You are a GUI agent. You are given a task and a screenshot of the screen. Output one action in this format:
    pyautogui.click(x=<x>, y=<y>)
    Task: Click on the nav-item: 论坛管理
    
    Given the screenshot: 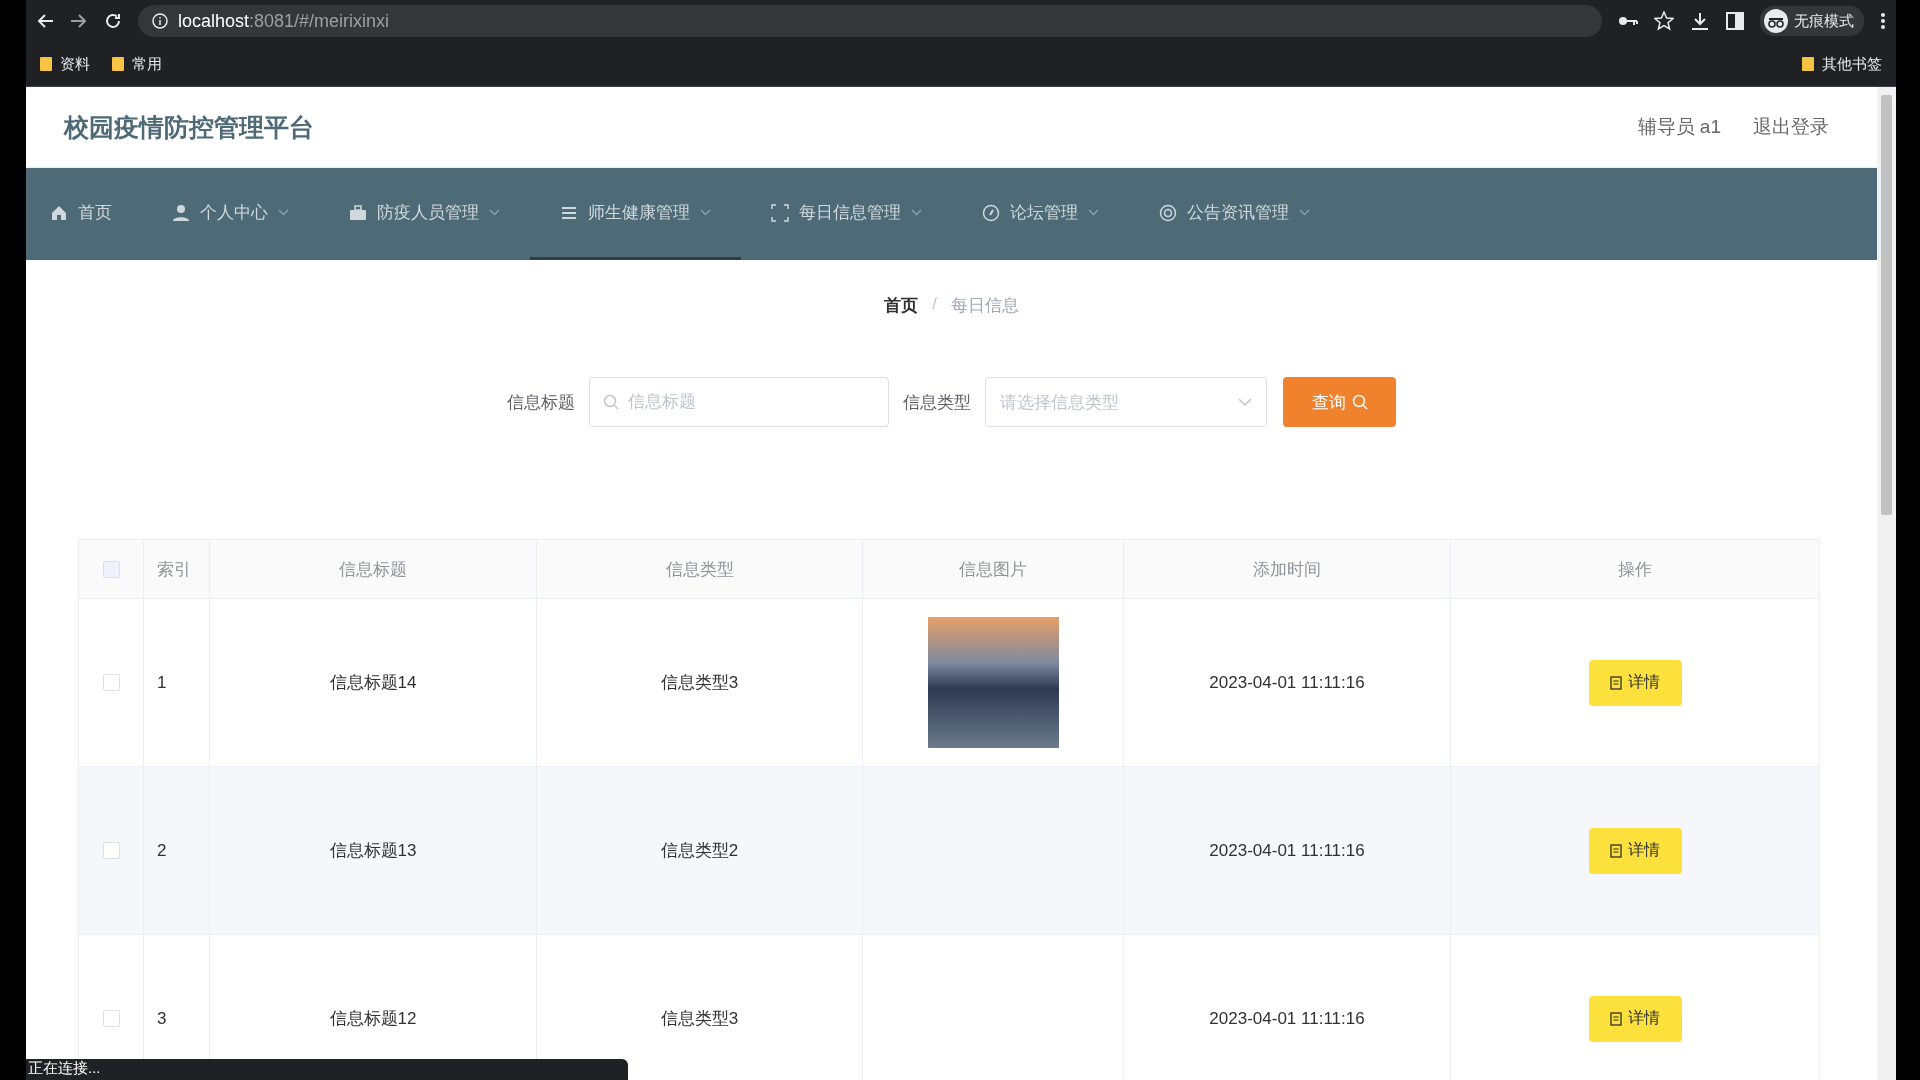 What is the action you would take?
    pyautogui.click(x=1040, y=214)
    